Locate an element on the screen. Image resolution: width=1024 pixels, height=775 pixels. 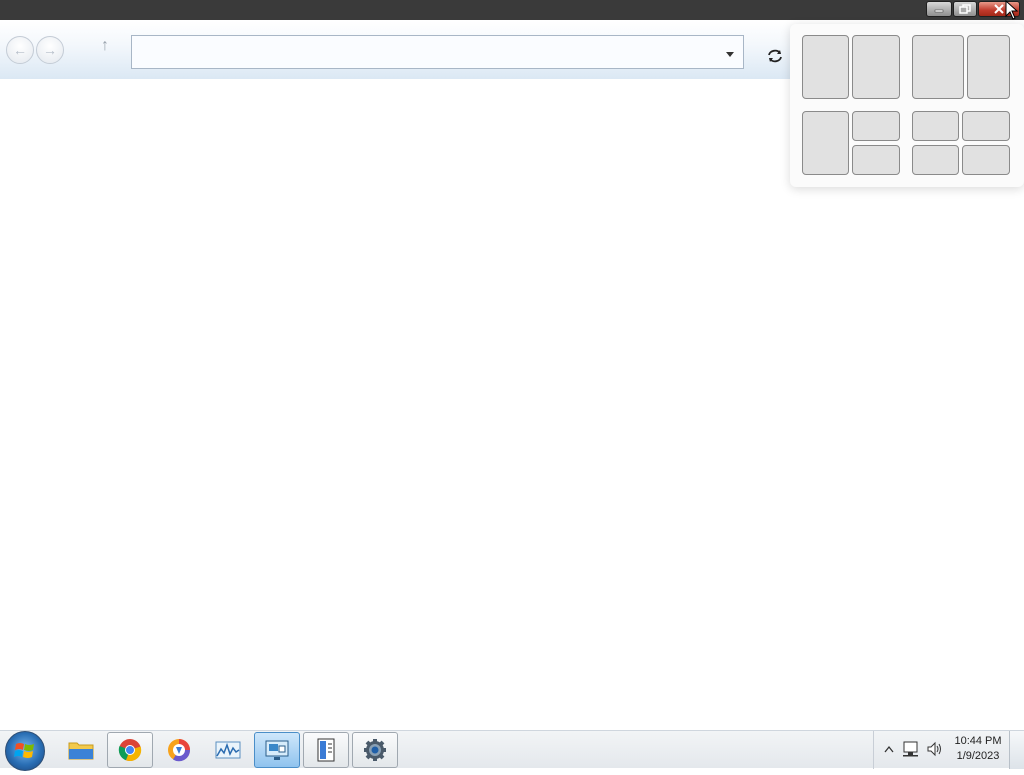
performance-monitor-icon is located at coordinates (228, 750).